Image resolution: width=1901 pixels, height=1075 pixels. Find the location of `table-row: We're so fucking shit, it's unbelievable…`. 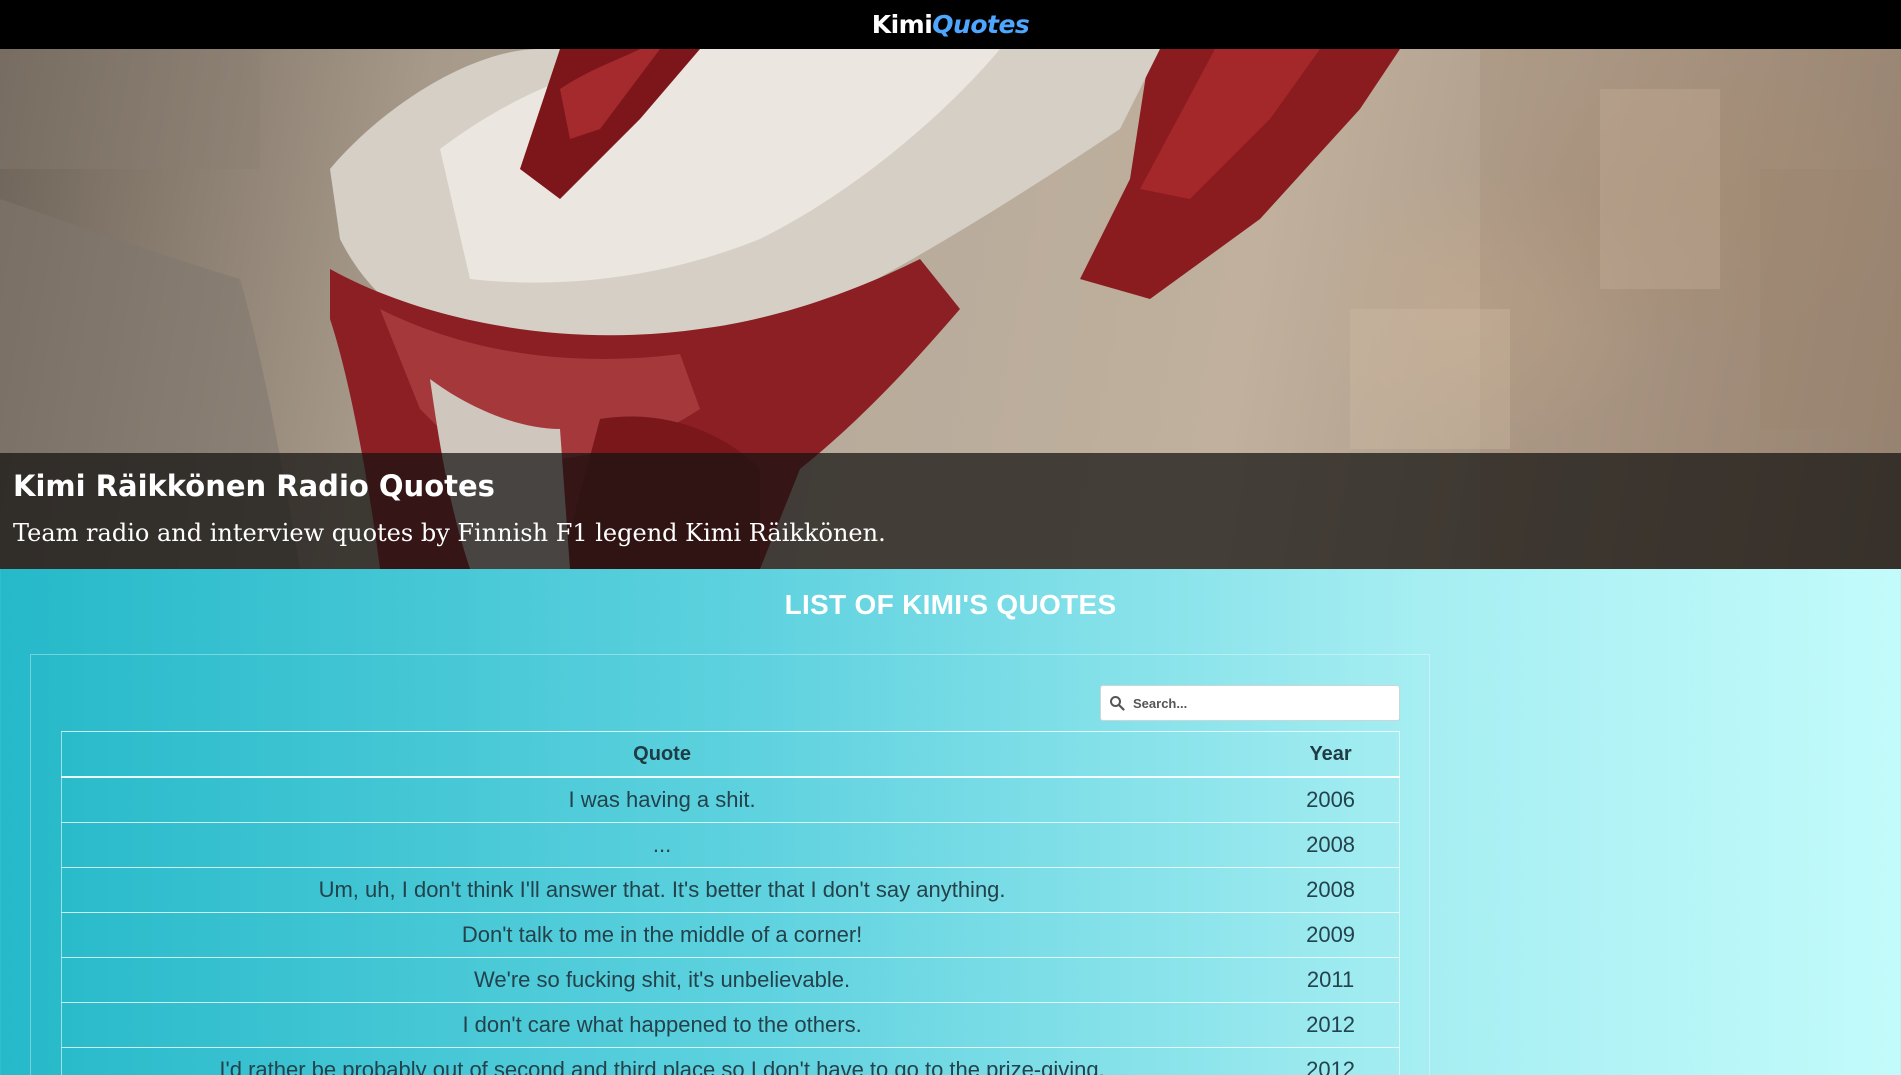

table-row: We're so fucking shit, it's unbelievable… is located at coordinates (730, 980).